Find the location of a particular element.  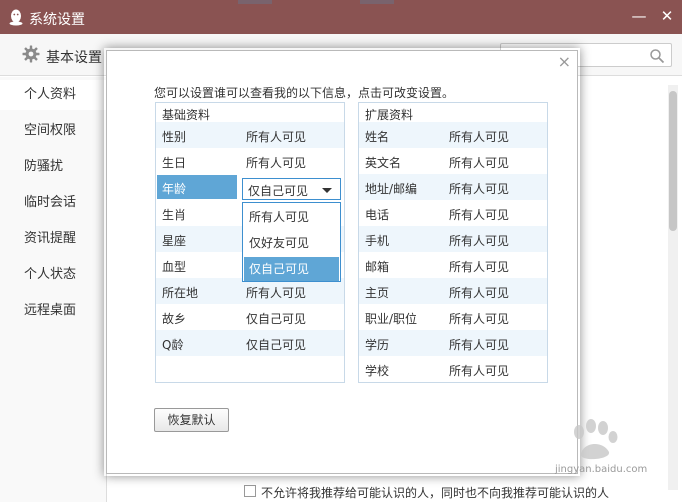

row-key: 生肖 is located at coordinates (174, 215).